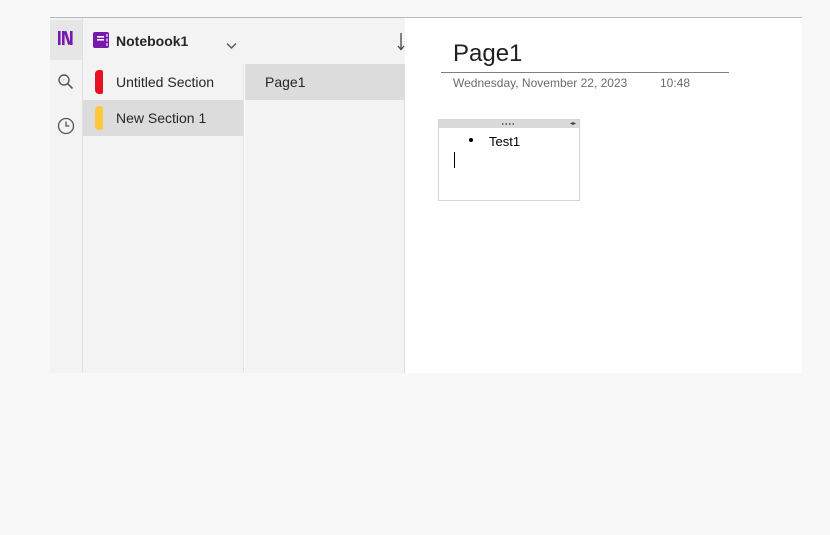 This screenshot has width=830, height=535. Describe the element at coordinates (101, 42) in the screenshot. I see `notebook-icon` at that location.